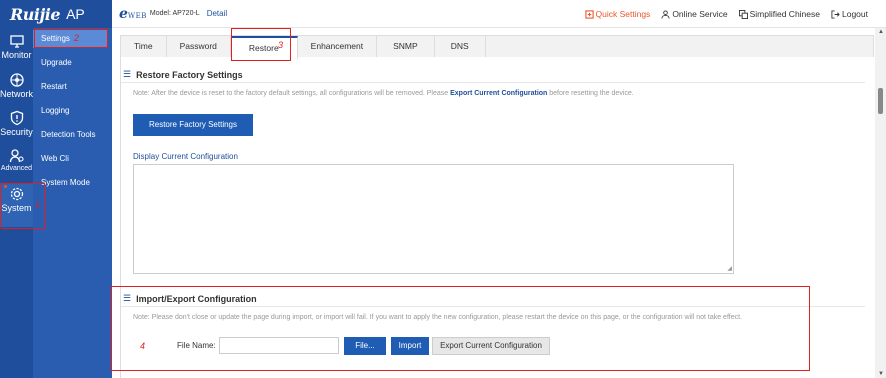 Image resolution: width=886 pixels, height=378 pixels. I want to click on language-link: Simplified Chinese, so click(779, 14).